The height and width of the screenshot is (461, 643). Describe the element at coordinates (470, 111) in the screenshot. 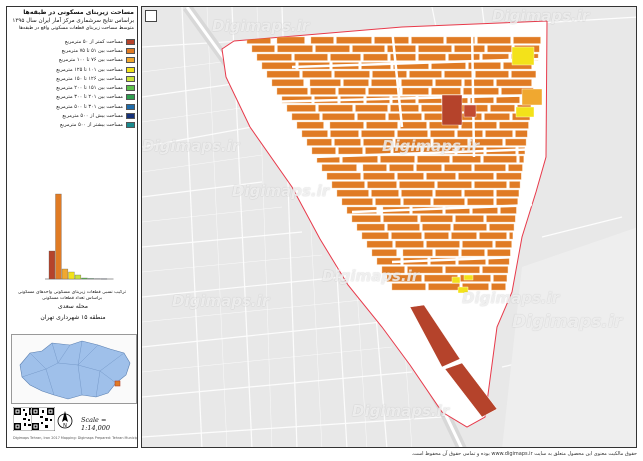

I see `parcel-red-cluster` at that location.